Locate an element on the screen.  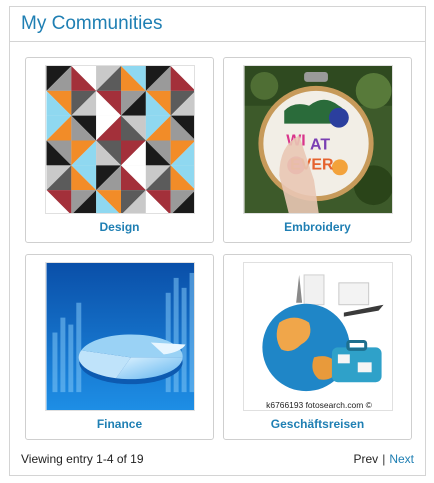
travel-globe-image: k6766193 fotosearch.com © is located at coordinates (318, 336).